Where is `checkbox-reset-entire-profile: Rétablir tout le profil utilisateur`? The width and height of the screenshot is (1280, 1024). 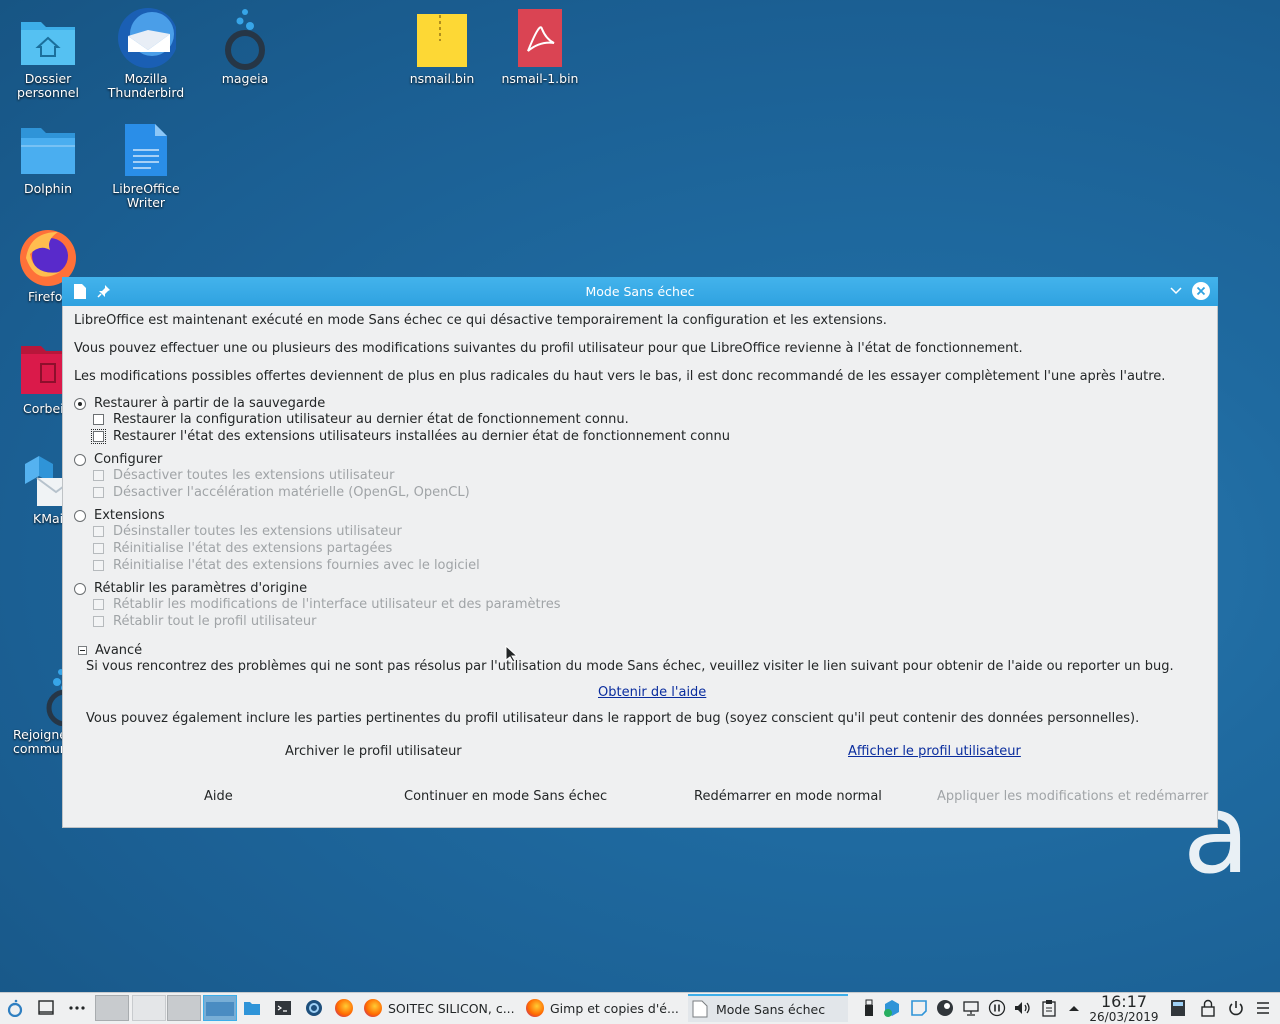
checkbox-reset-entire-profile: Rétablir tout le profil utilisateur is located at coordinates (205, 621).